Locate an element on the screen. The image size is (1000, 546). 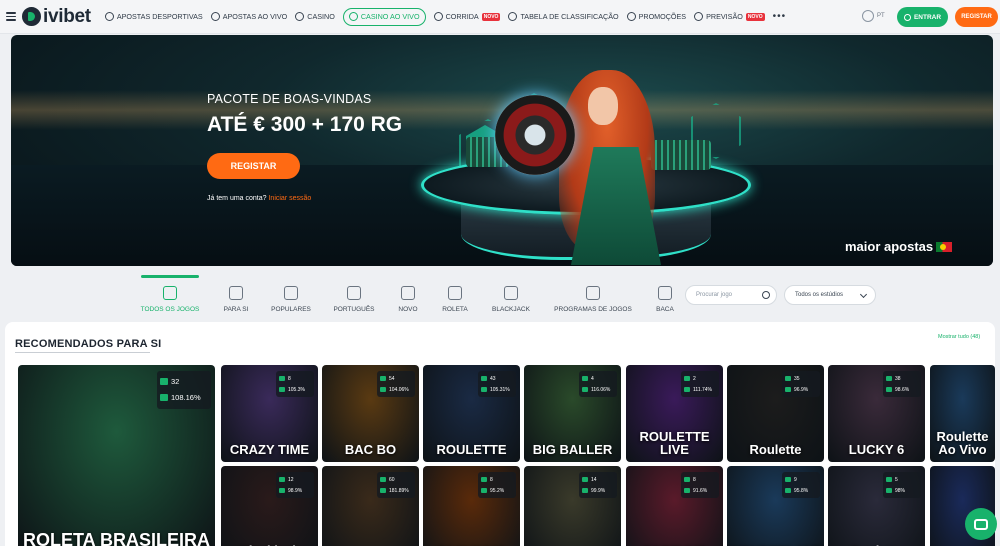
category-tab: PROGRAMAS DE JOGOS is located at coordinates (593, 294).